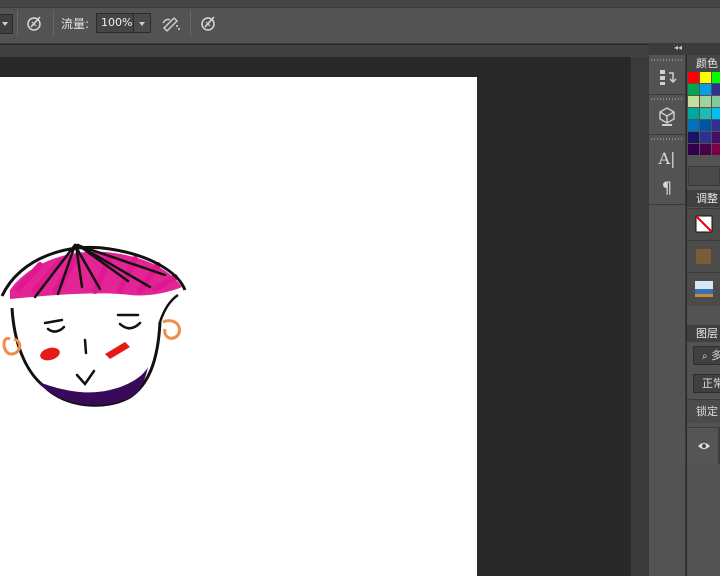  Describe the element at coordinates (704, 176) in the screenshot. I see `swatch-panel-footer` at that location.